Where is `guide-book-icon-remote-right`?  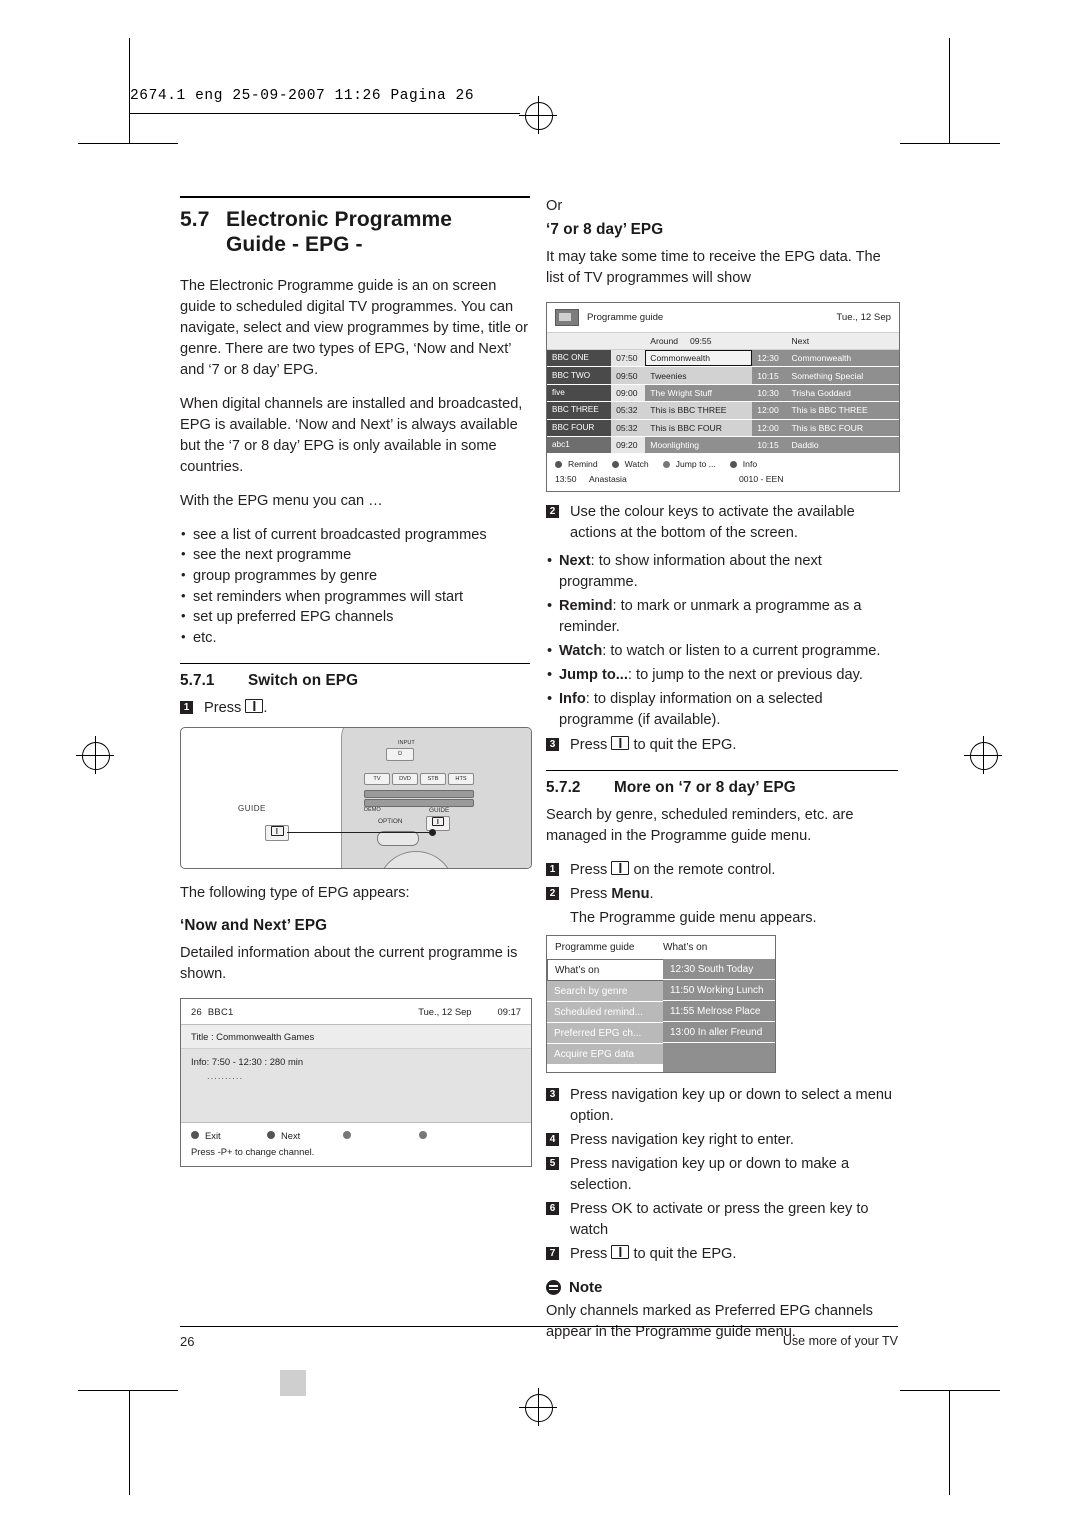
guide-book-icon-remote-right is located at coordinates (438, 821).